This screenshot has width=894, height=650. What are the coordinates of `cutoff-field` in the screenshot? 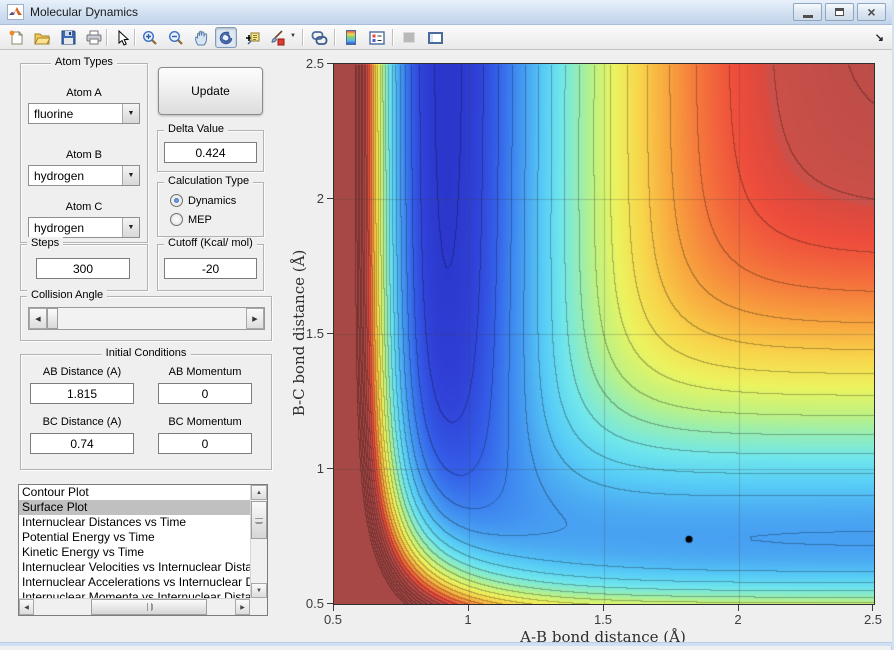 It's located at (210, 268).